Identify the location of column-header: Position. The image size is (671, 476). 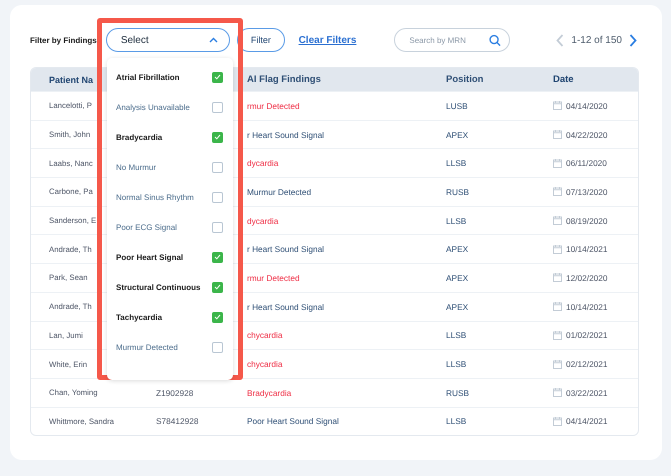
(465, 79).